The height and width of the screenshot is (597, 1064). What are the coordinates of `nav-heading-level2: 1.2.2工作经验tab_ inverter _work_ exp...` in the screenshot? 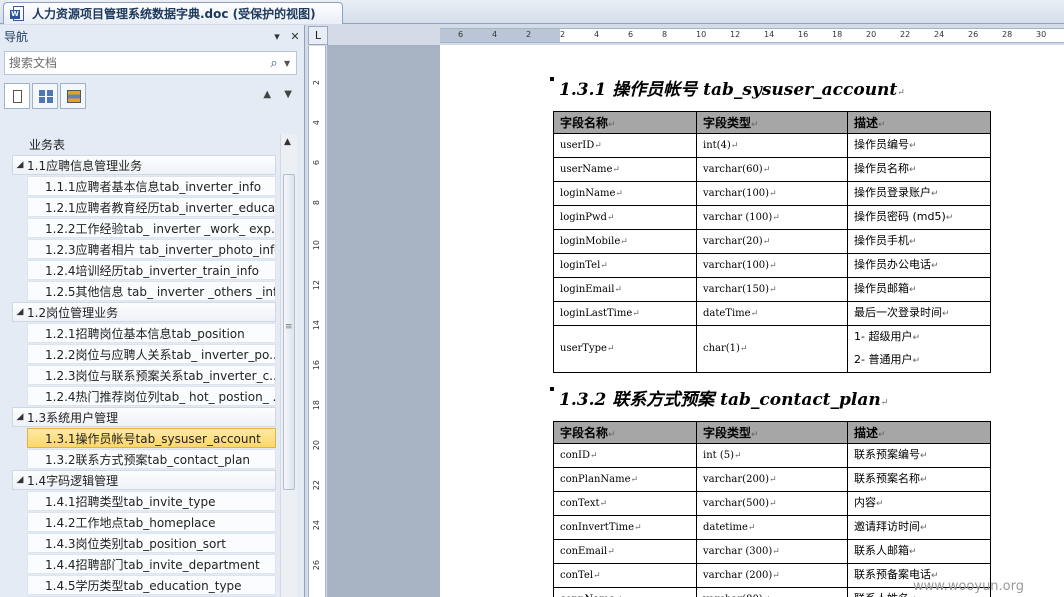 It's located at (151, 228).